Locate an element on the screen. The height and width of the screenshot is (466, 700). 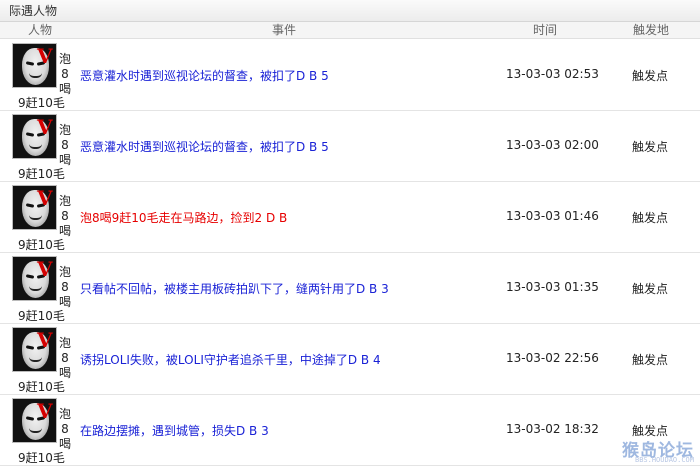
event-time: 13-03-03 02:00 is located at coordinates (552, 145).